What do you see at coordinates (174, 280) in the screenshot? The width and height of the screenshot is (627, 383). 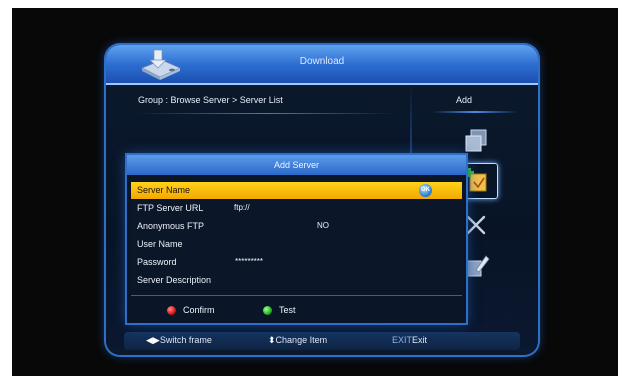 I see `row-label: Server Description` at bounding box center [174, 280].